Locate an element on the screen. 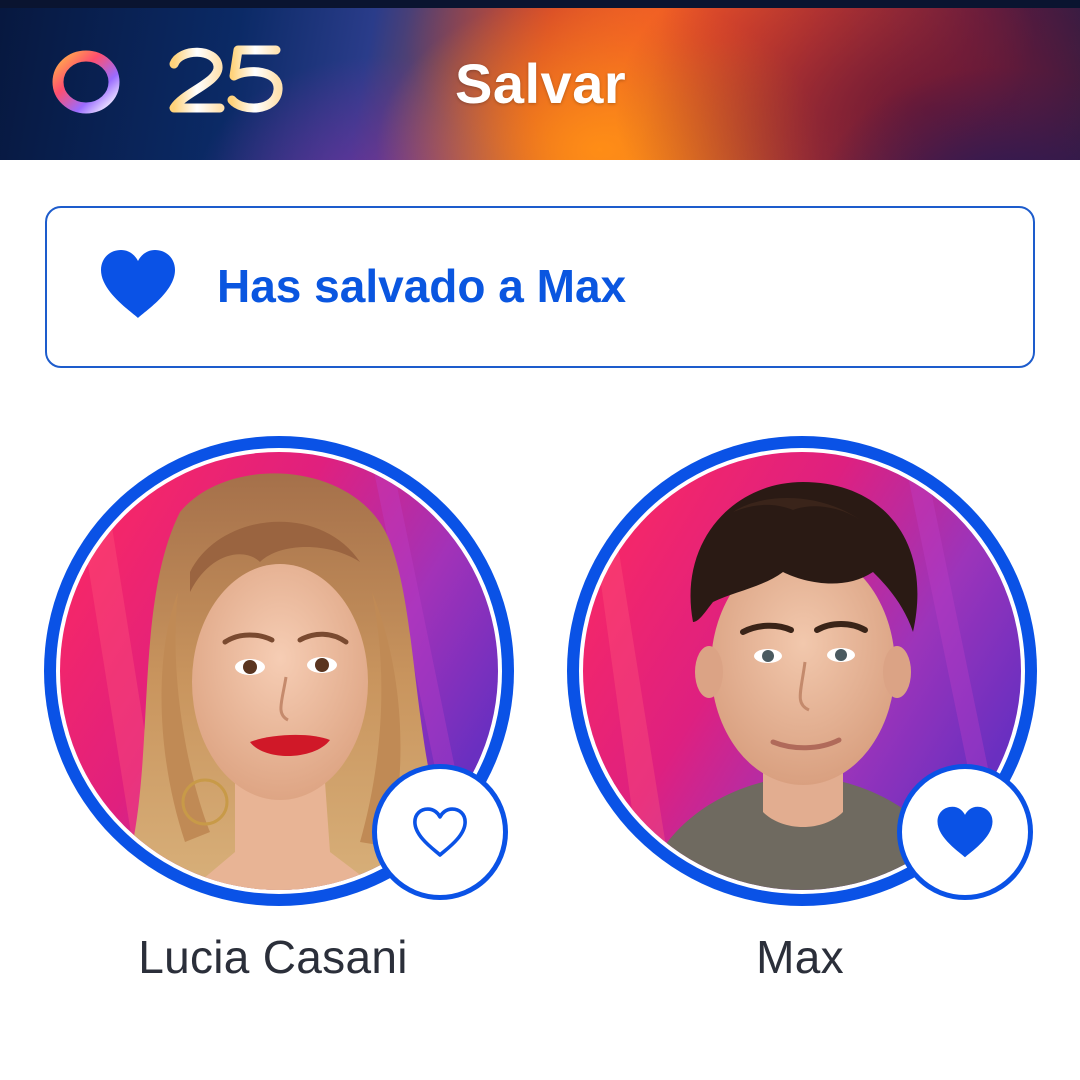  ot25-logo is located at coordinates (168, 78).